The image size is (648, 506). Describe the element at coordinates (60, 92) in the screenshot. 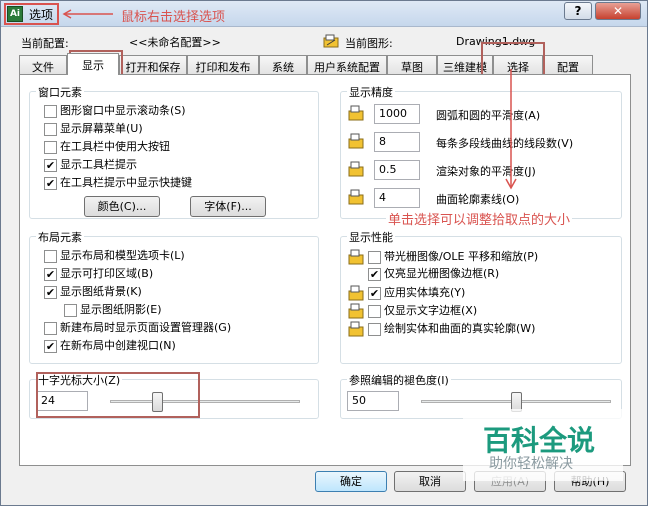

I see `window-elements-title: 窗口元素` at that location.